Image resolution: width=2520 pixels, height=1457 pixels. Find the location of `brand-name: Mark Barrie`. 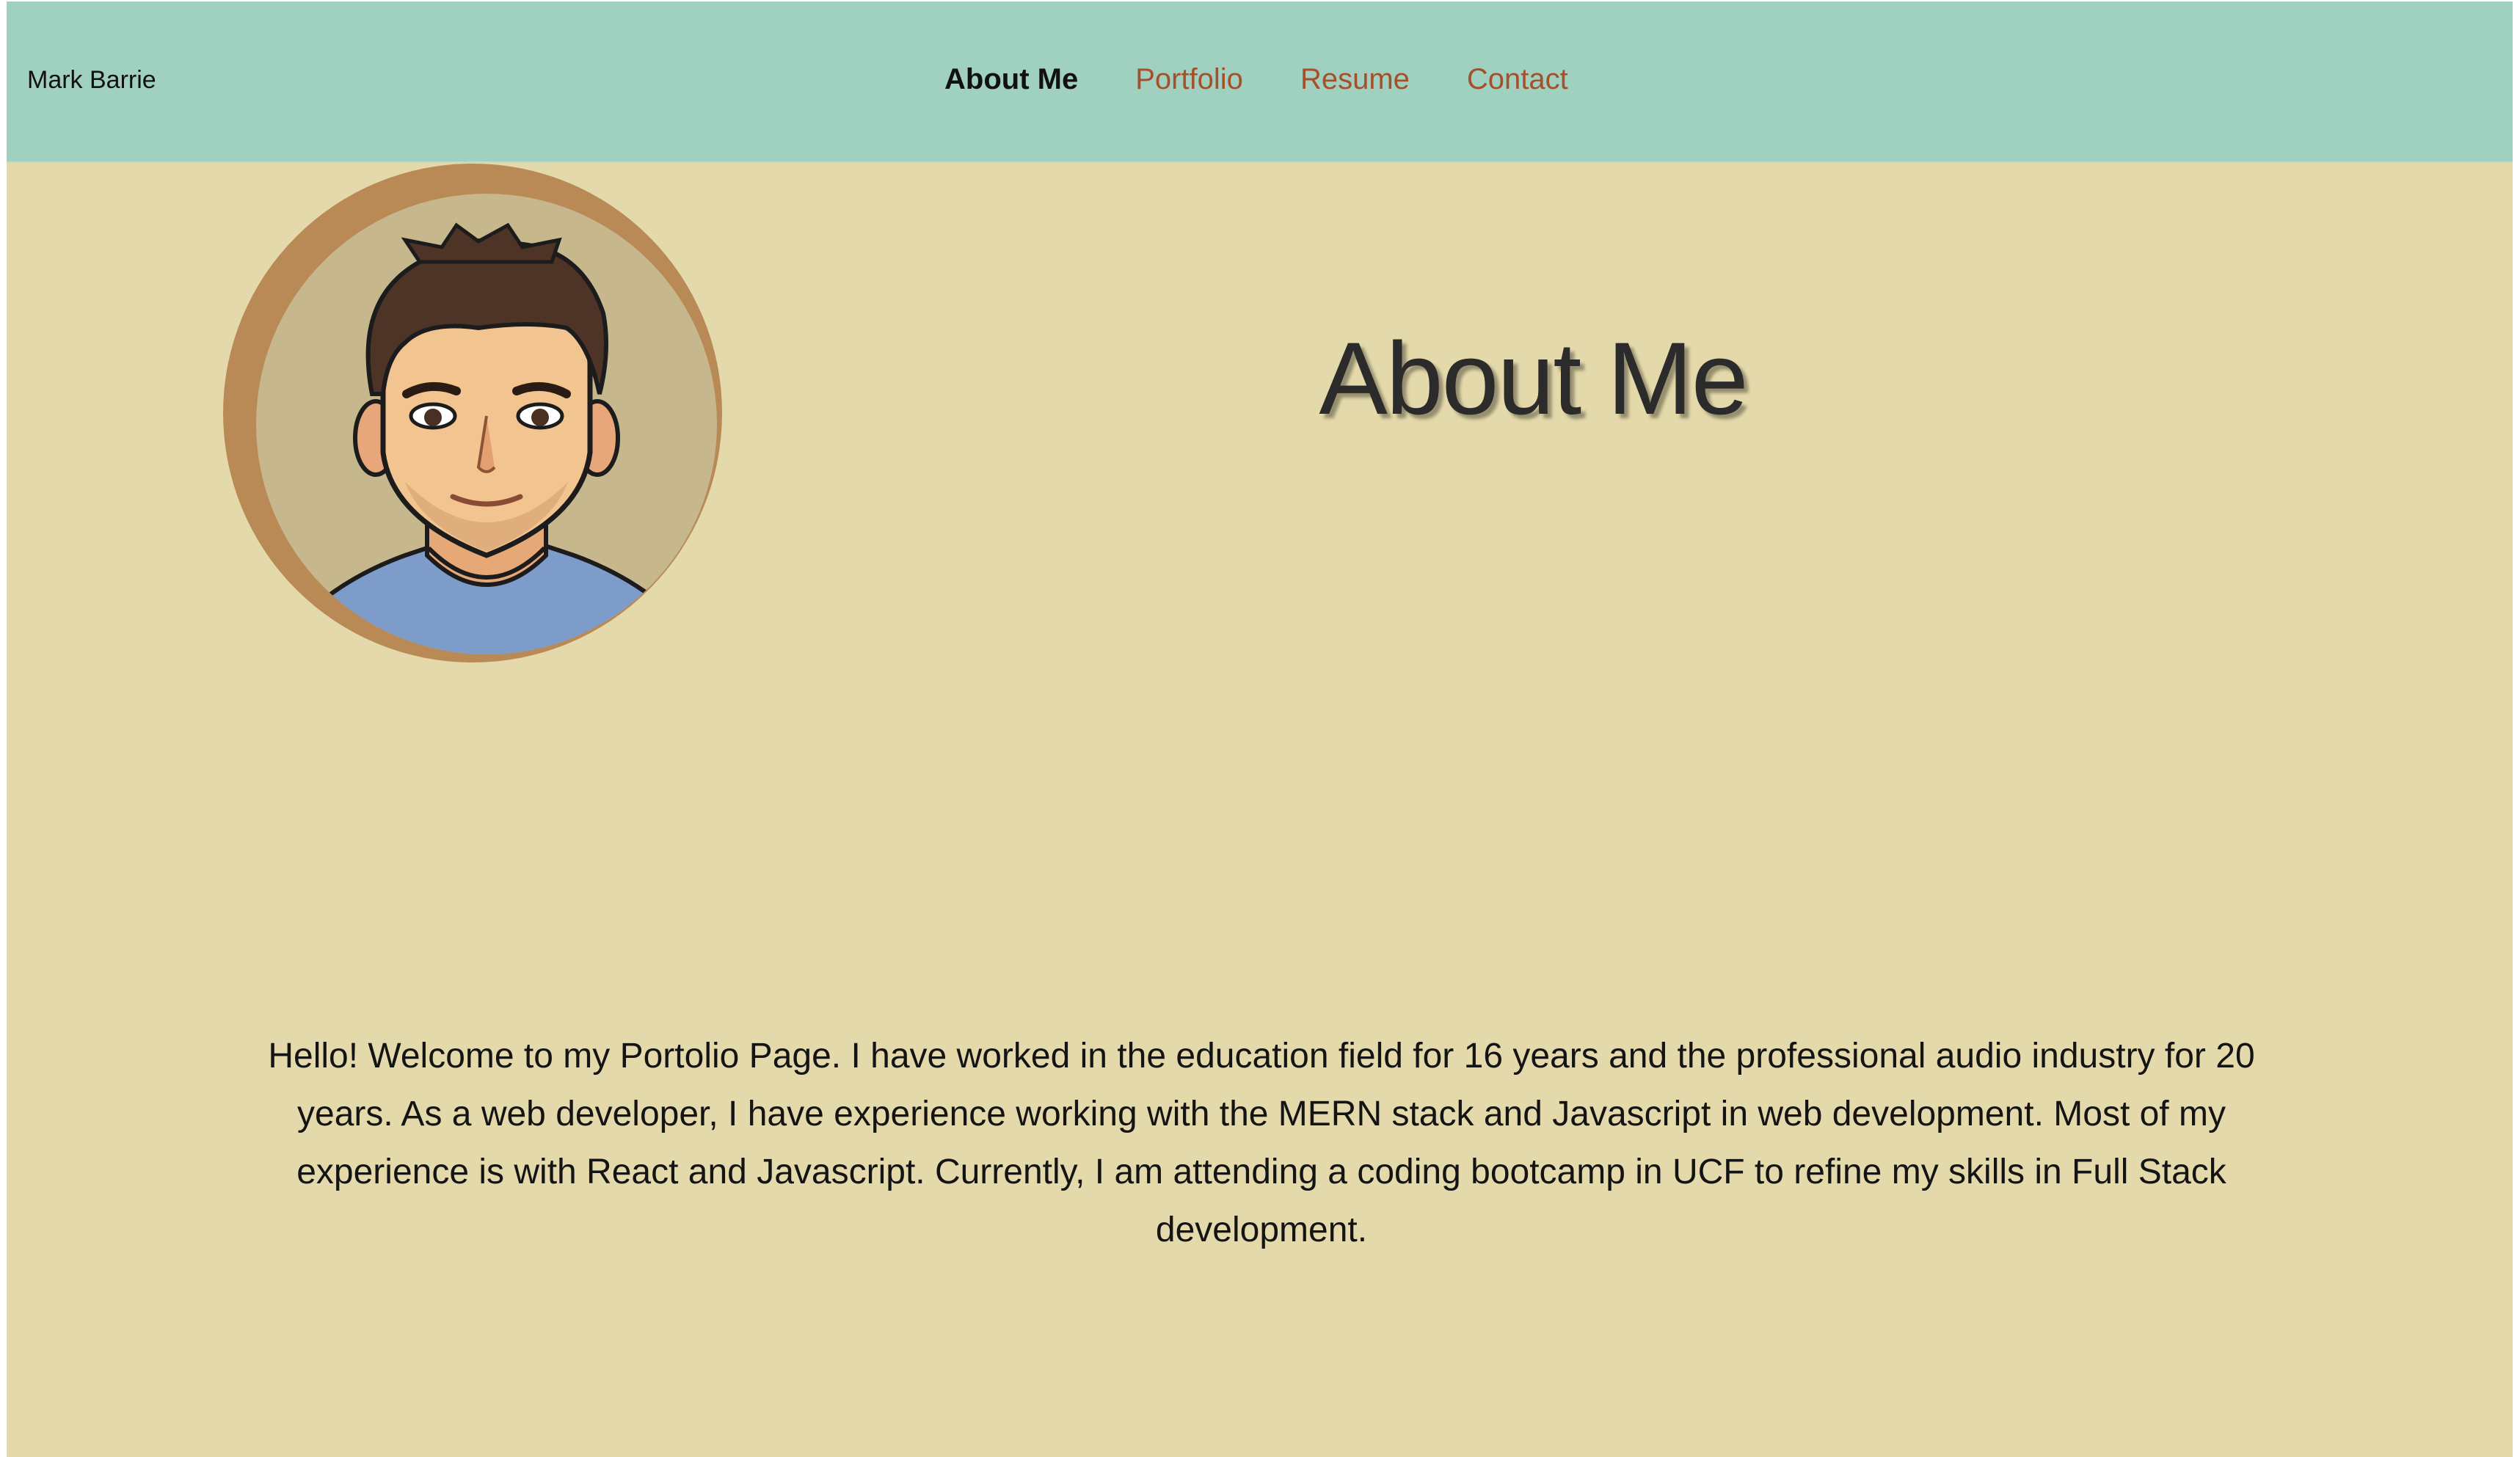

brand-name: Mark Barrie is located at coordinates (91, 79).